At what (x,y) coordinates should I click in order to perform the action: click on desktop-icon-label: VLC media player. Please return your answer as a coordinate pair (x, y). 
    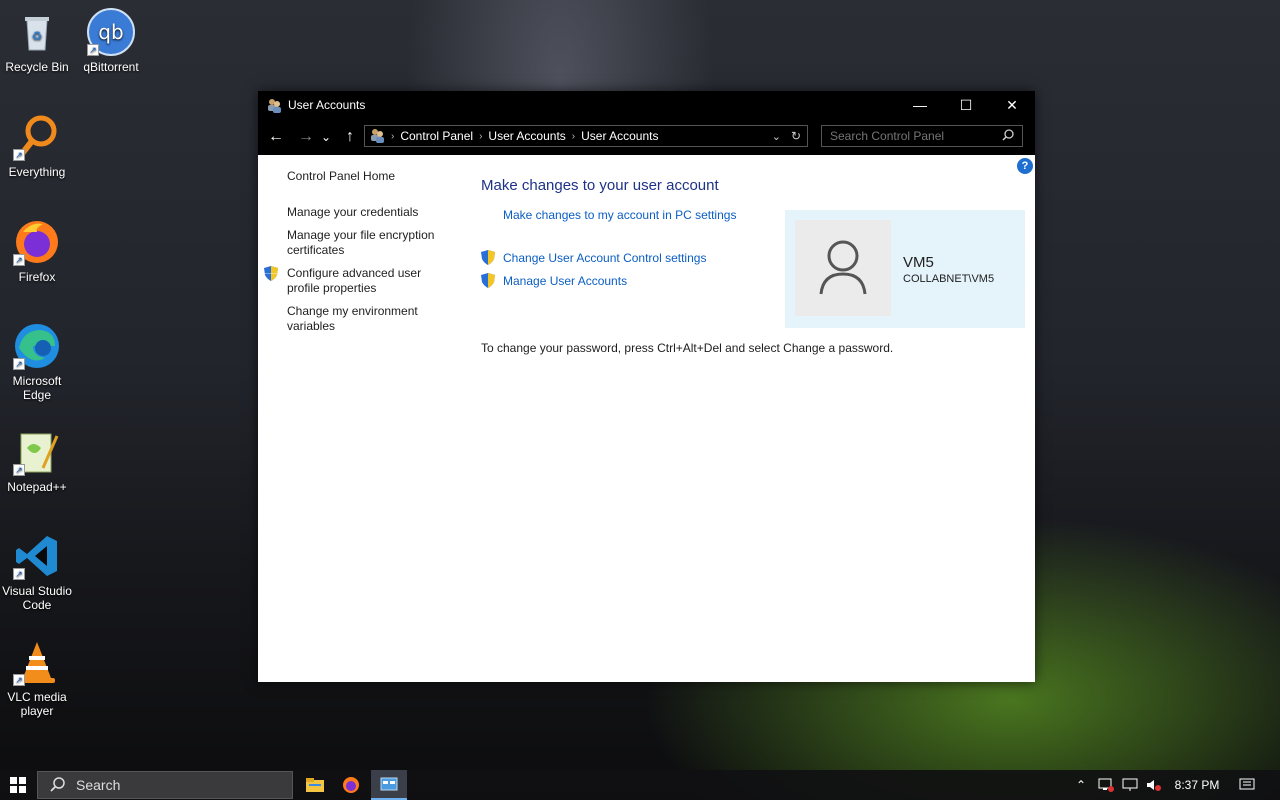
    Looking at the image, I should click on (37, 704).